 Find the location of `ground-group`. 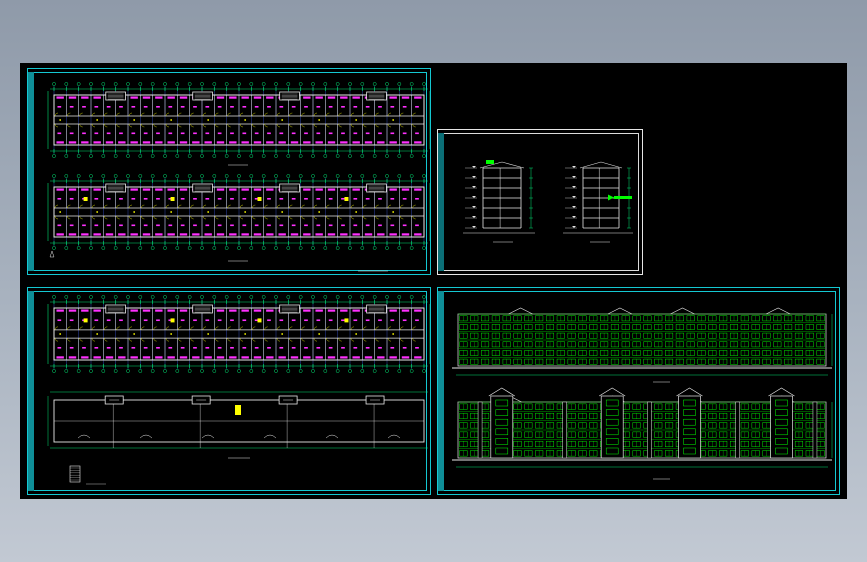

ground-group is located at coordinates (238, 120).